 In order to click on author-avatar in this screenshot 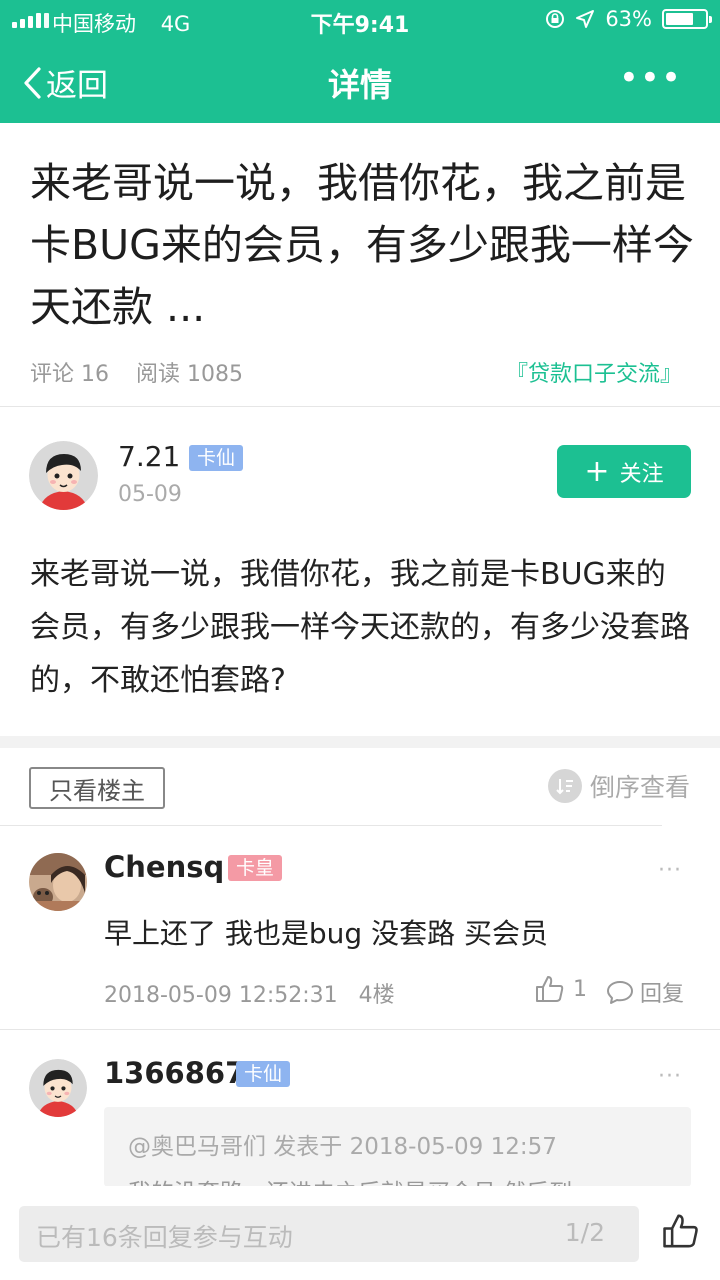, I will do `click(63, 475)`.